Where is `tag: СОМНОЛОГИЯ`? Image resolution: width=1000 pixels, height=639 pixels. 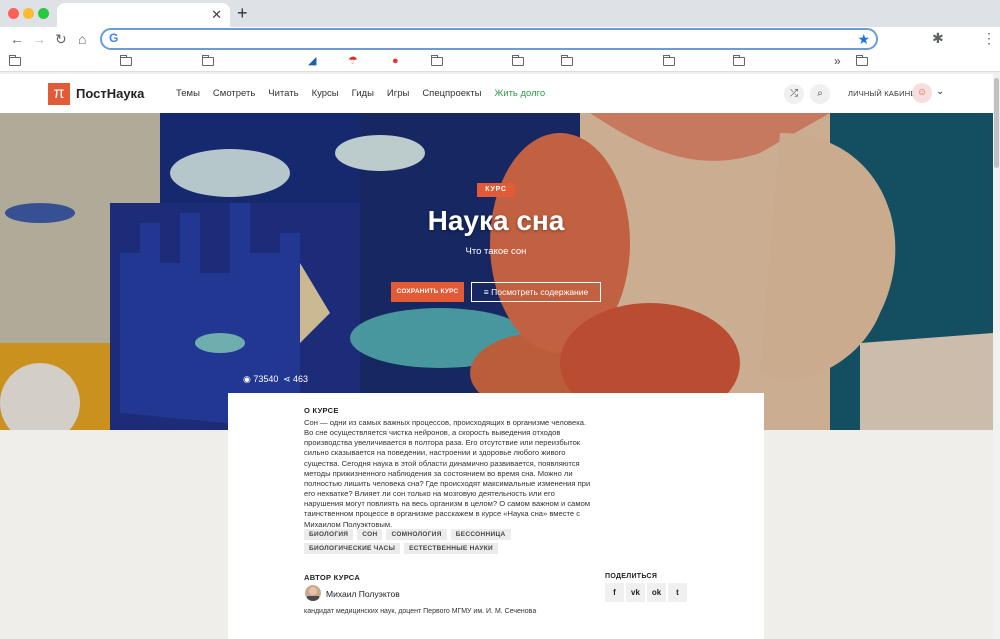 tag: СОМНОЛОГИЯ is located at coordinates (416, 534).